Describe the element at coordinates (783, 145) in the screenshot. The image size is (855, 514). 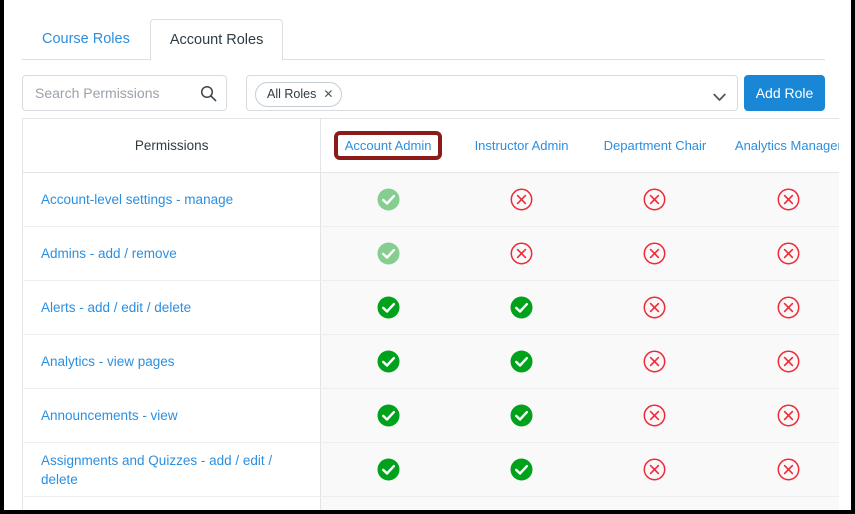
I see `role-header-label: Analytics Manager` at that location.